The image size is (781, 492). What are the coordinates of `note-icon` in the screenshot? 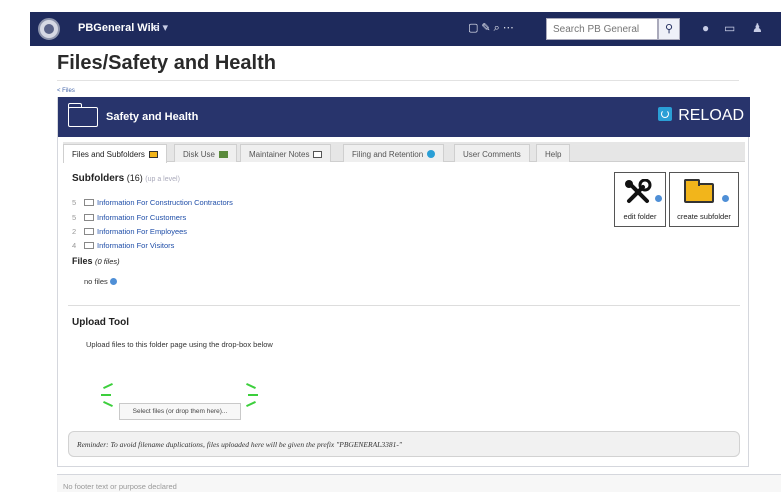 It's located at (318, 154).